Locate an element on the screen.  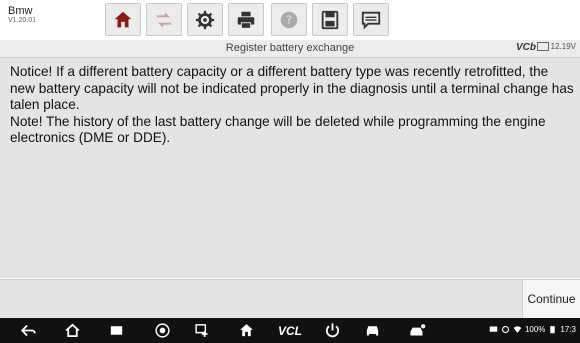
vcl-label: VCL is located at coordinates (290, 330).